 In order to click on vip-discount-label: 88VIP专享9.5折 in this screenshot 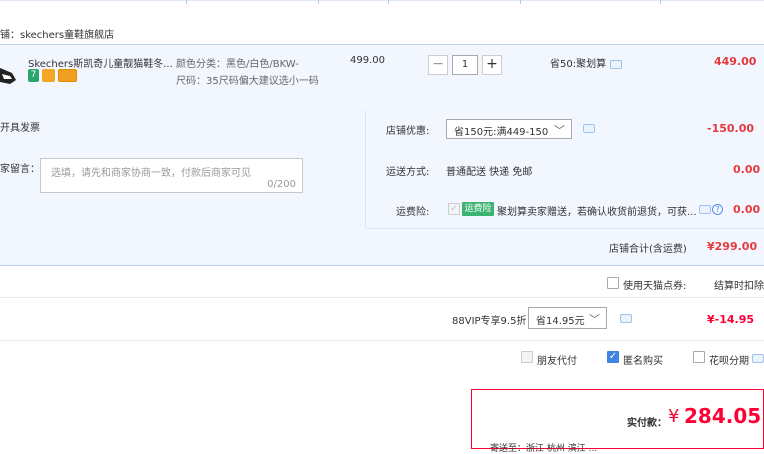, I will do `click(489, 321)`.